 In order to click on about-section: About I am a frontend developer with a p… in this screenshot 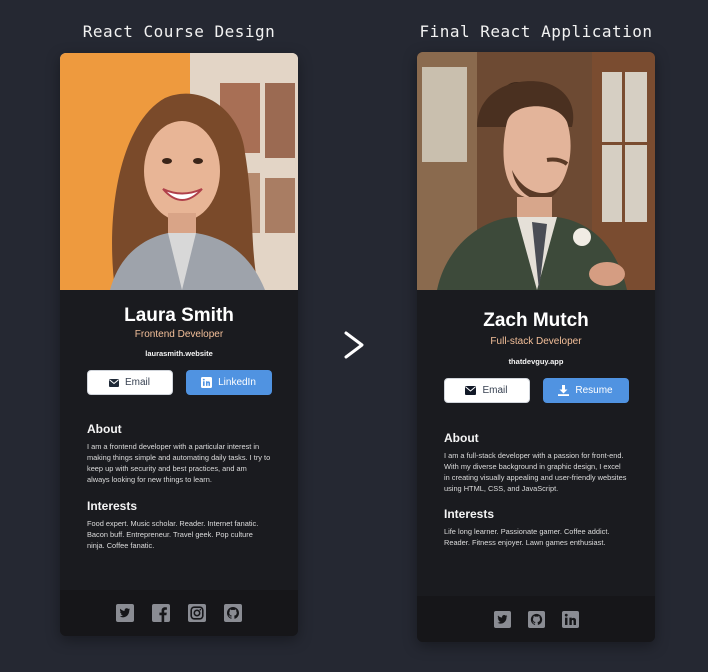, I will do `click(179, 453)`.